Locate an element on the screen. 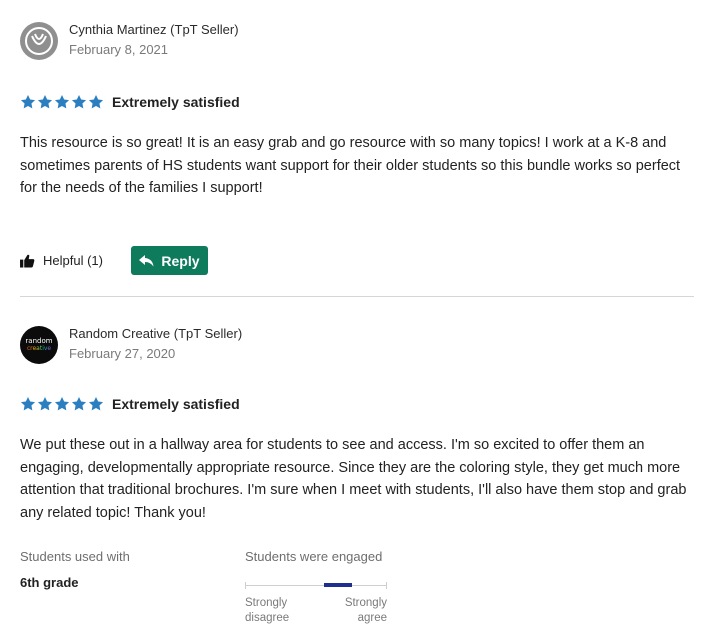 The image size is (713, 640). reply-label: Reply is located at coordinates (180, 260).